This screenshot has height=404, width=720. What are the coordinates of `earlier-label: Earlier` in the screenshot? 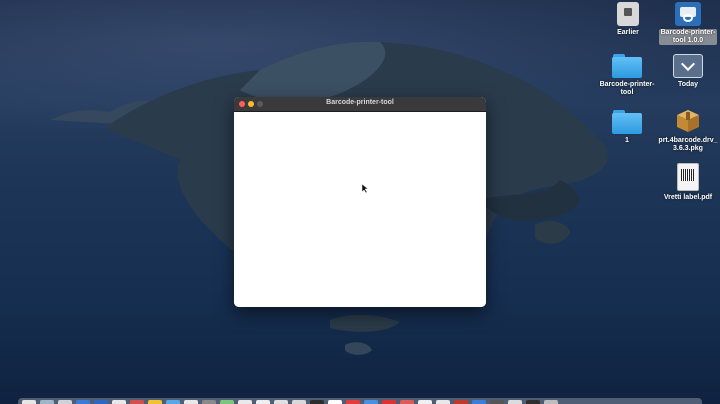 It's located at (628, 32).